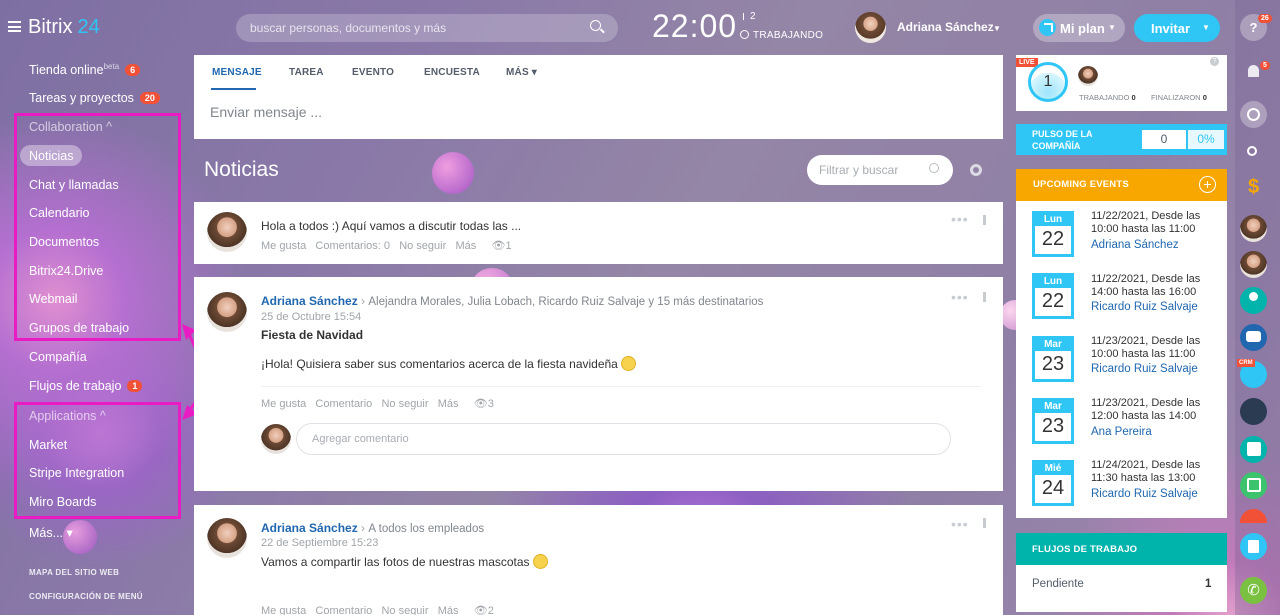  Describe the element at coordinates (1253, 485) in the screenshot. I see `tasks-icon` at that location.